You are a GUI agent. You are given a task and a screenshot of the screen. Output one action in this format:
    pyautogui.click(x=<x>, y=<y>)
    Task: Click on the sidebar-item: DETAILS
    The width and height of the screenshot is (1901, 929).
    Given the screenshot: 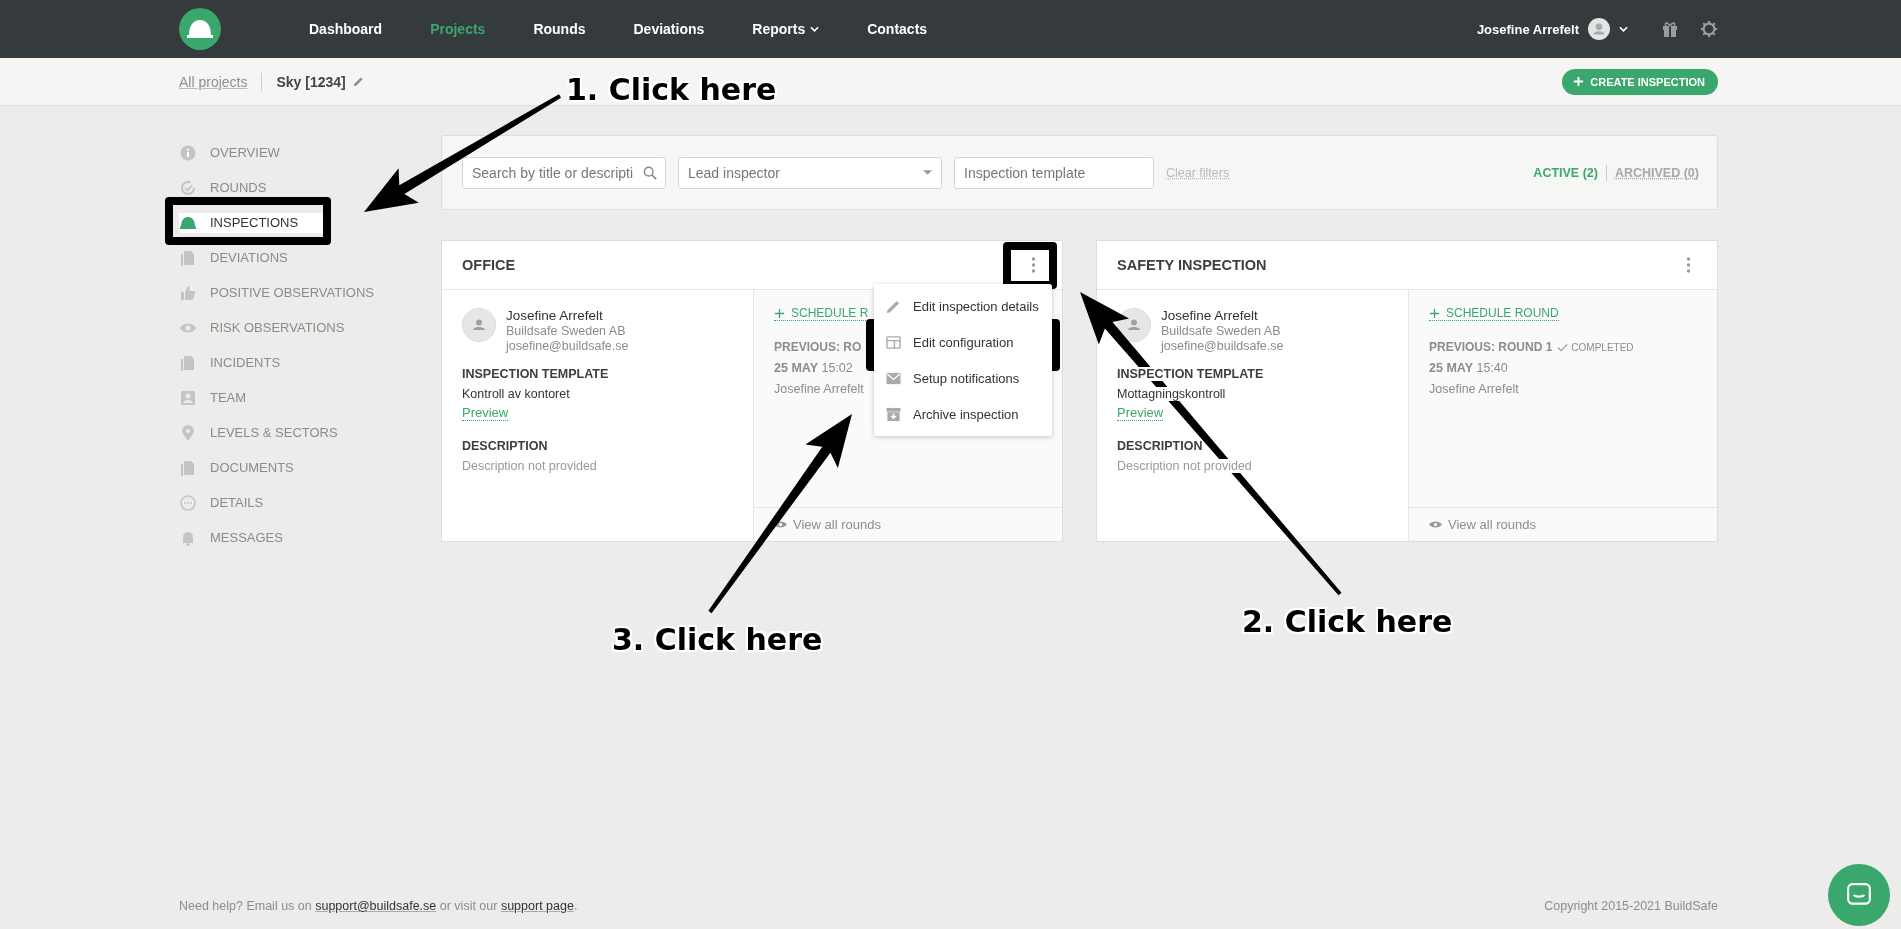 What is the action you would take?
    pyautogui.click(x=254, y=502)
    